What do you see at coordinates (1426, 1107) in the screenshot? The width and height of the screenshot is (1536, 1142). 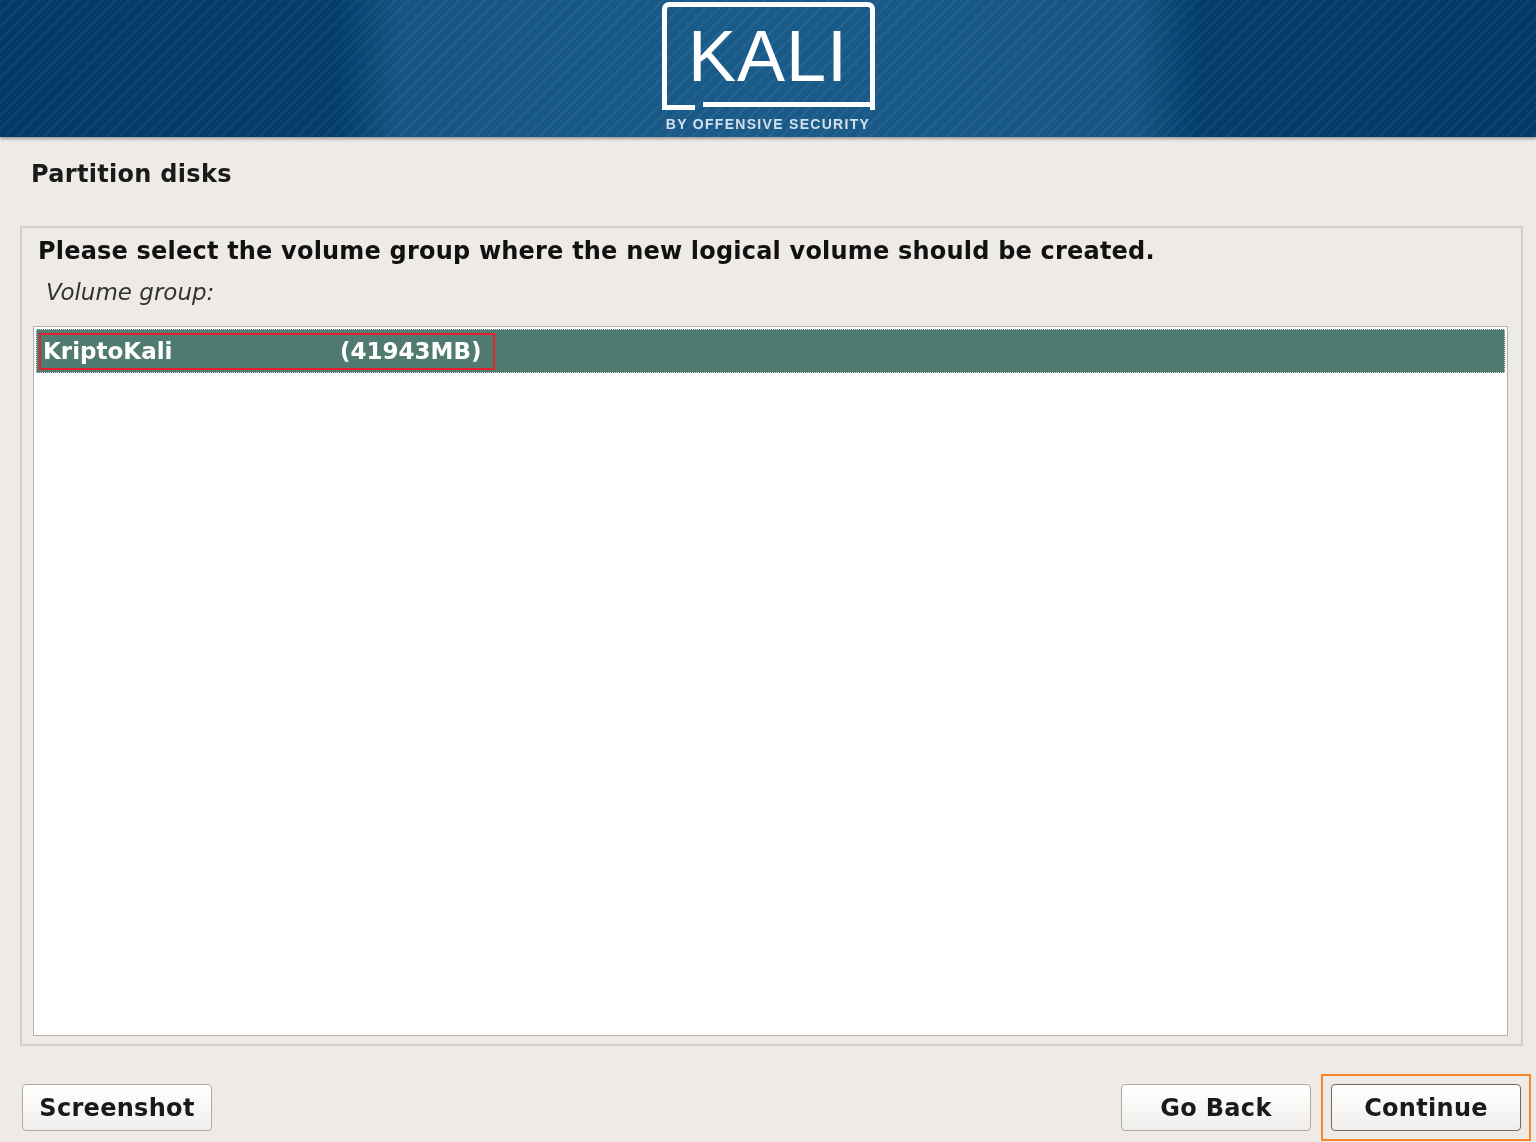 I see `dialog-button: Continue` at bounding box center [1426, 1107].